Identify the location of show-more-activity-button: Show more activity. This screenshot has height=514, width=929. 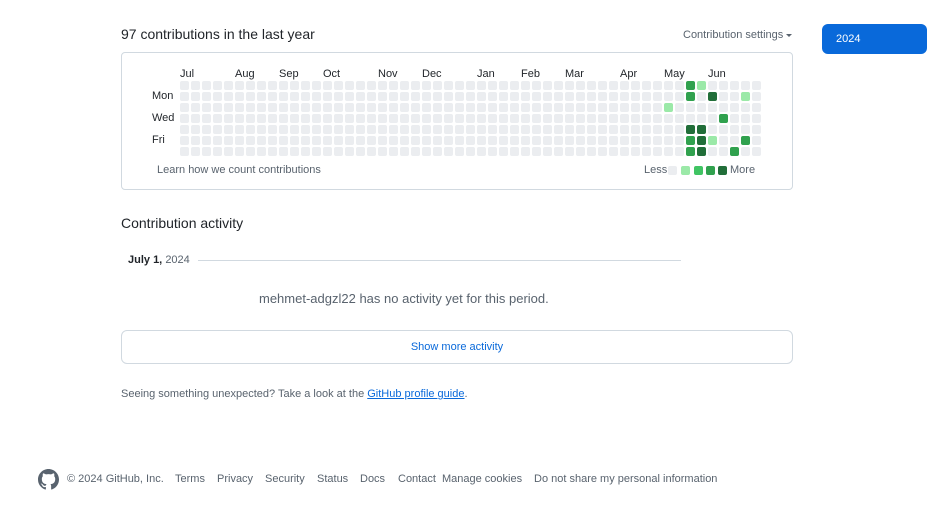
(457, 347).